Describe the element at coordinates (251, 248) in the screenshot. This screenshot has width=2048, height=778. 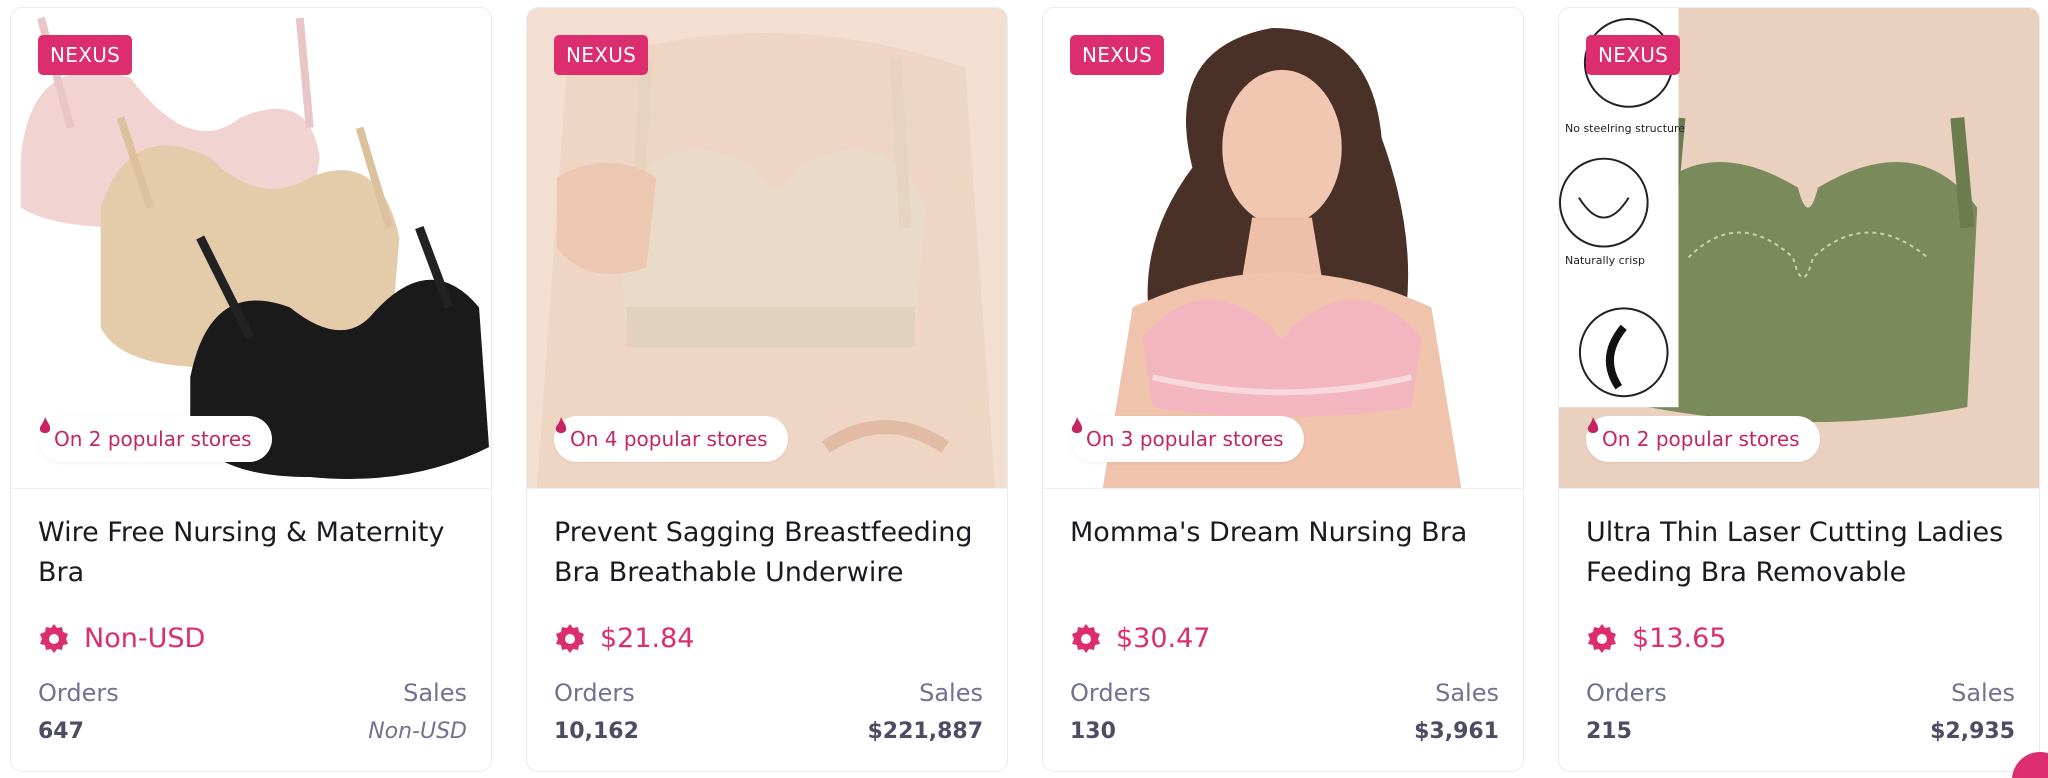
I see `product-image: NEXUS On 2 popular stores` at that location.